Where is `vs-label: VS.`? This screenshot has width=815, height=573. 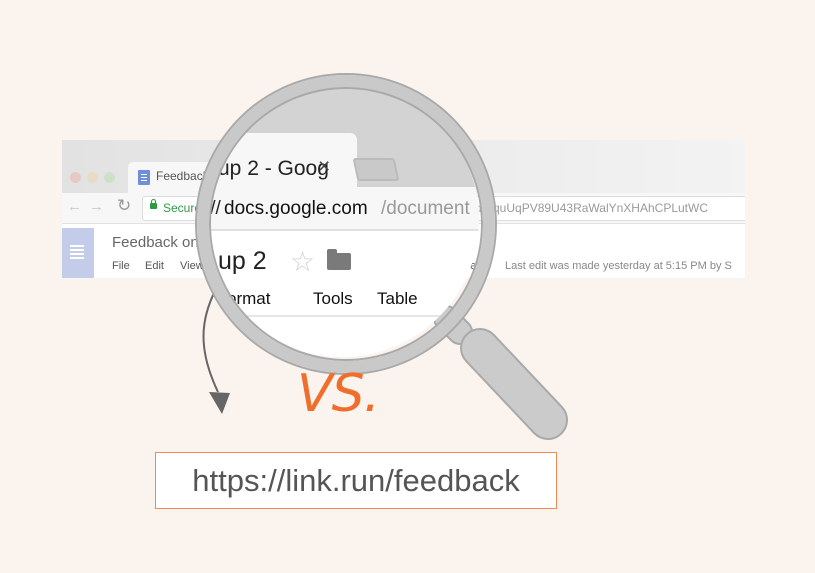 vs-label: VS. is located at coordinates (338, 394).